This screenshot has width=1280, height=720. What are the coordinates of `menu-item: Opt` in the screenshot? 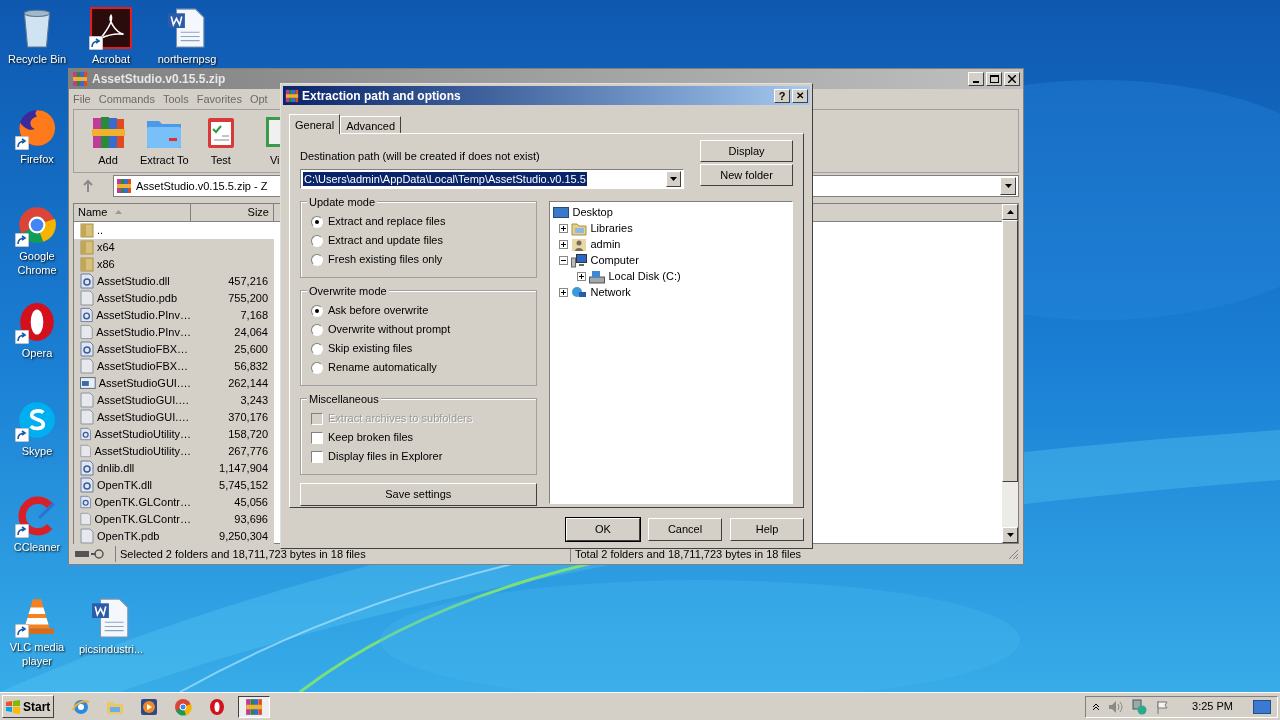 It's located at (258, 99).